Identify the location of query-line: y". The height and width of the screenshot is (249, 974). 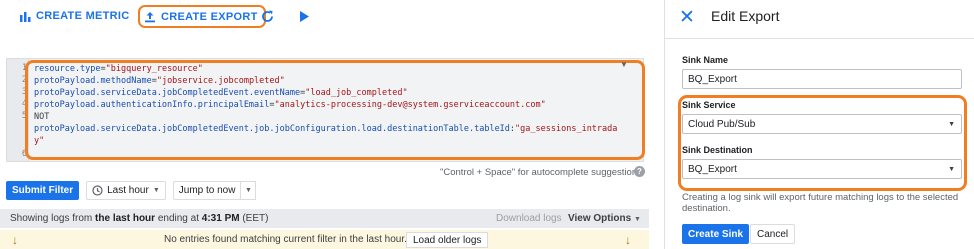
(39, 141).